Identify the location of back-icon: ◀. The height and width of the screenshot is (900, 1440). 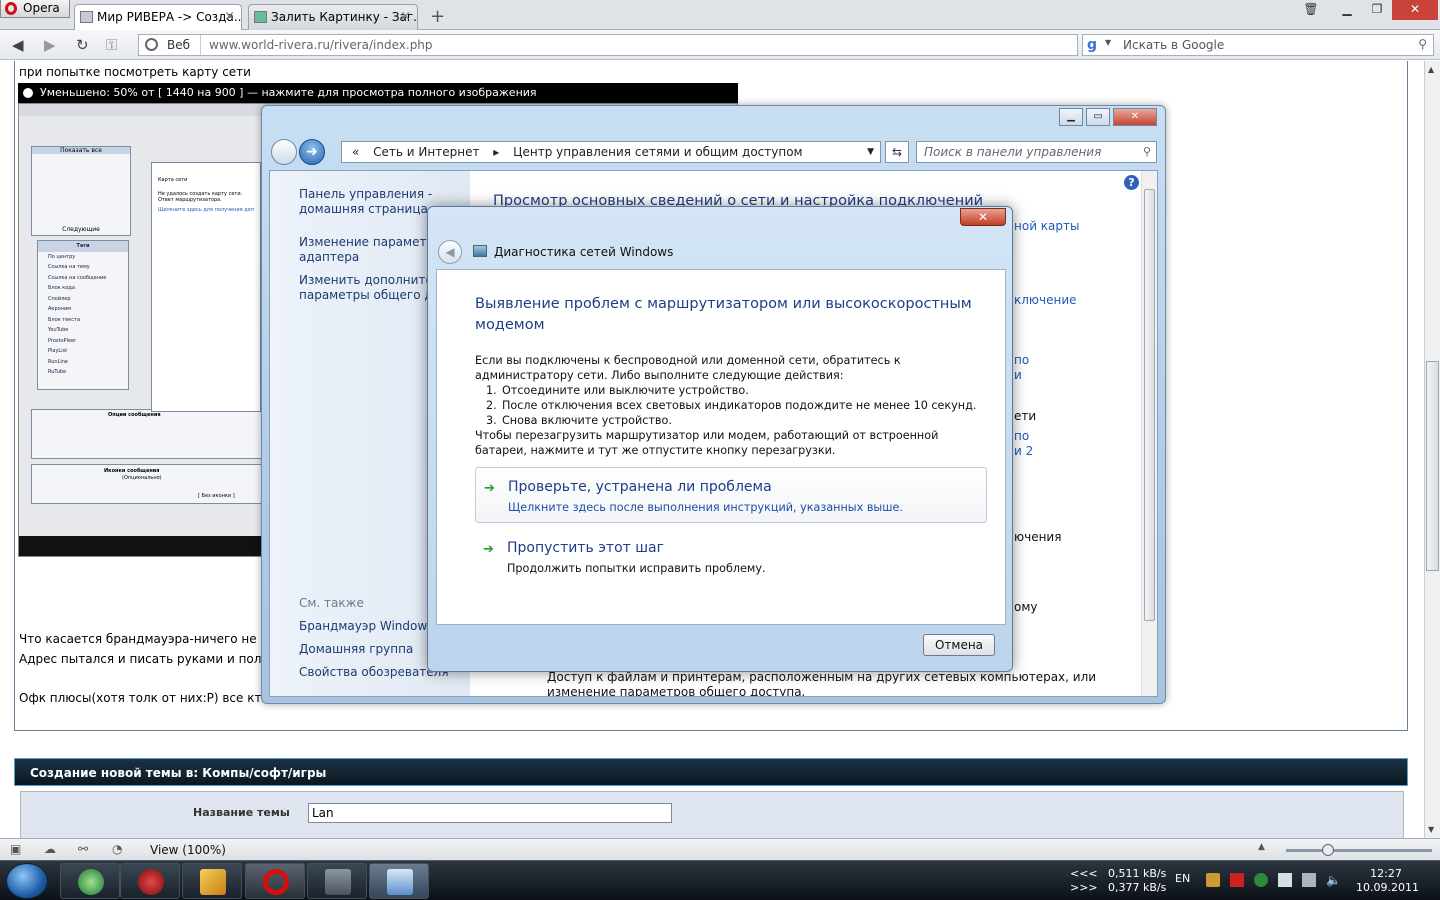
(18, 45).